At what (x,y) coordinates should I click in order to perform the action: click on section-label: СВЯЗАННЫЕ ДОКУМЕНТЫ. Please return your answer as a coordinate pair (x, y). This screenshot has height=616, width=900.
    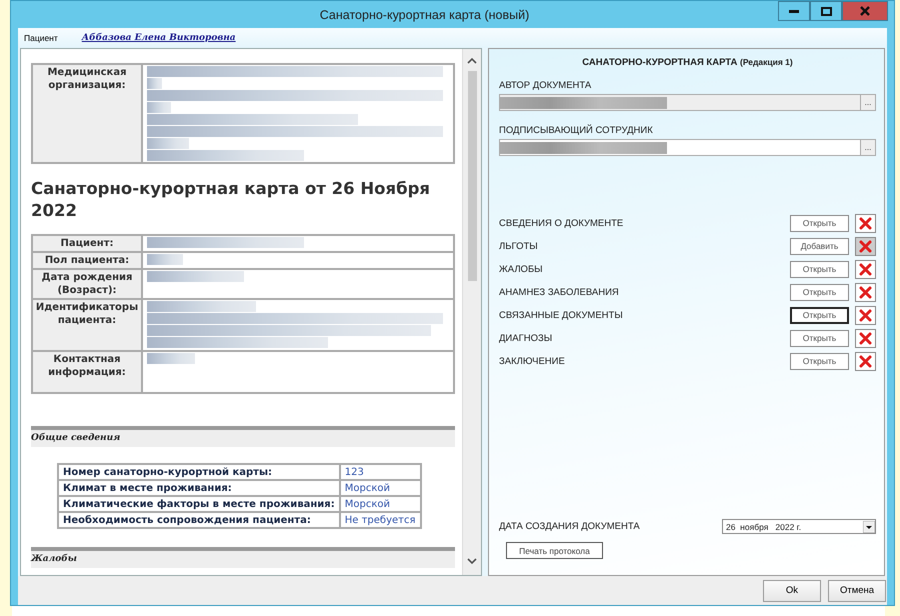
    Looking at the image, I should click on (561, 315).